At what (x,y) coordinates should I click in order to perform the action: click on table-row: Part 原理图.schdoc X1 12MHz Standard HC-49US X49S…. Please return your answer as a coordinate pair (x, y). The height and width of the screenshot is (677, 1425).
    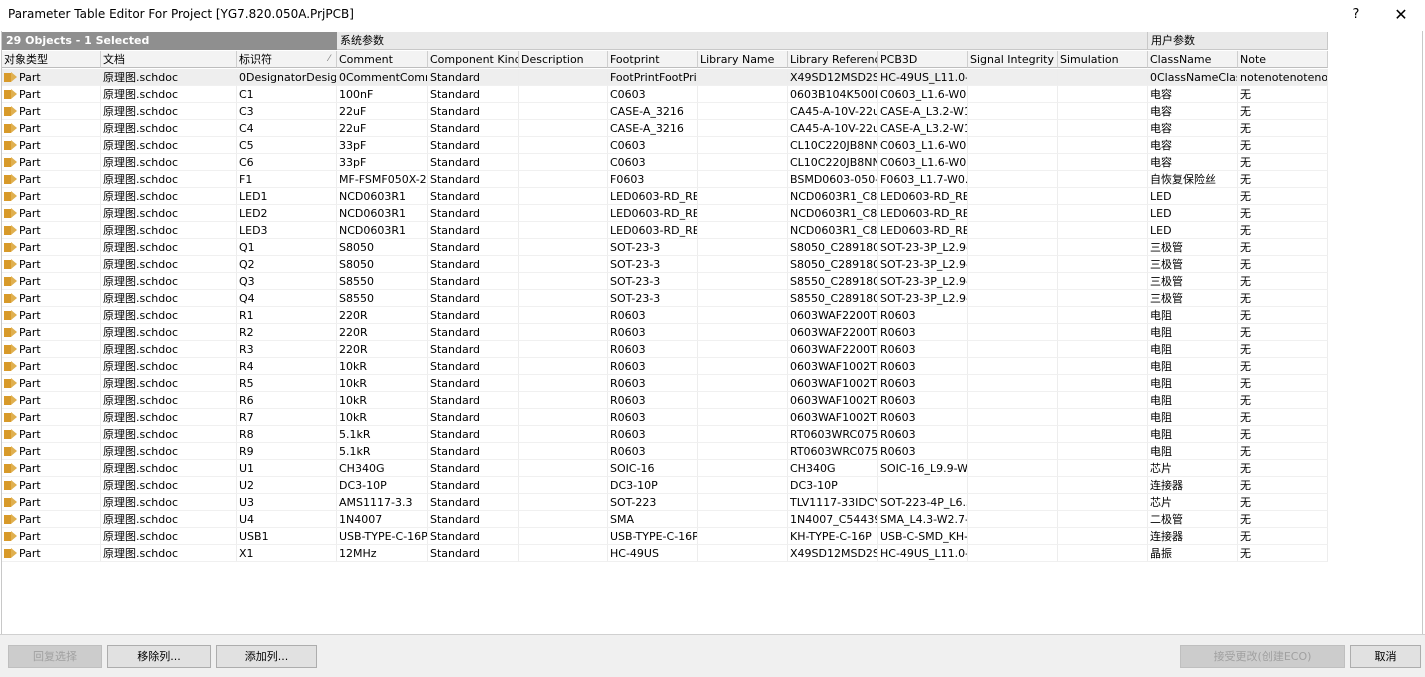
    Looking at the image, I should click on (665, 553).